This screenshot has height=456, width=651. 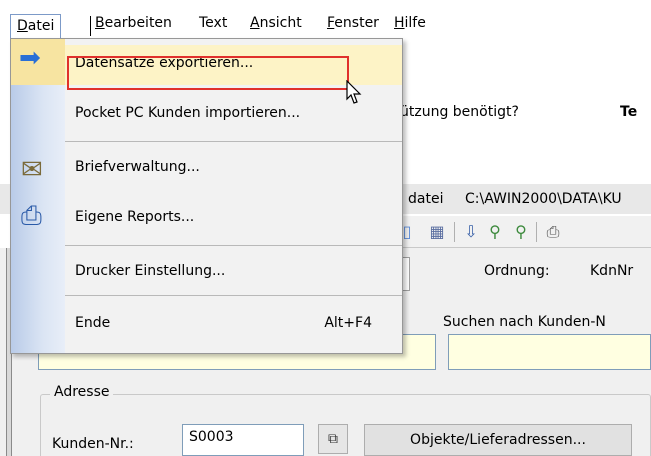 What do you see at coordinates (93, 323) in the screenshot?
I see `menu-item-ende-label: Ende` at bounding box center [93, 323].